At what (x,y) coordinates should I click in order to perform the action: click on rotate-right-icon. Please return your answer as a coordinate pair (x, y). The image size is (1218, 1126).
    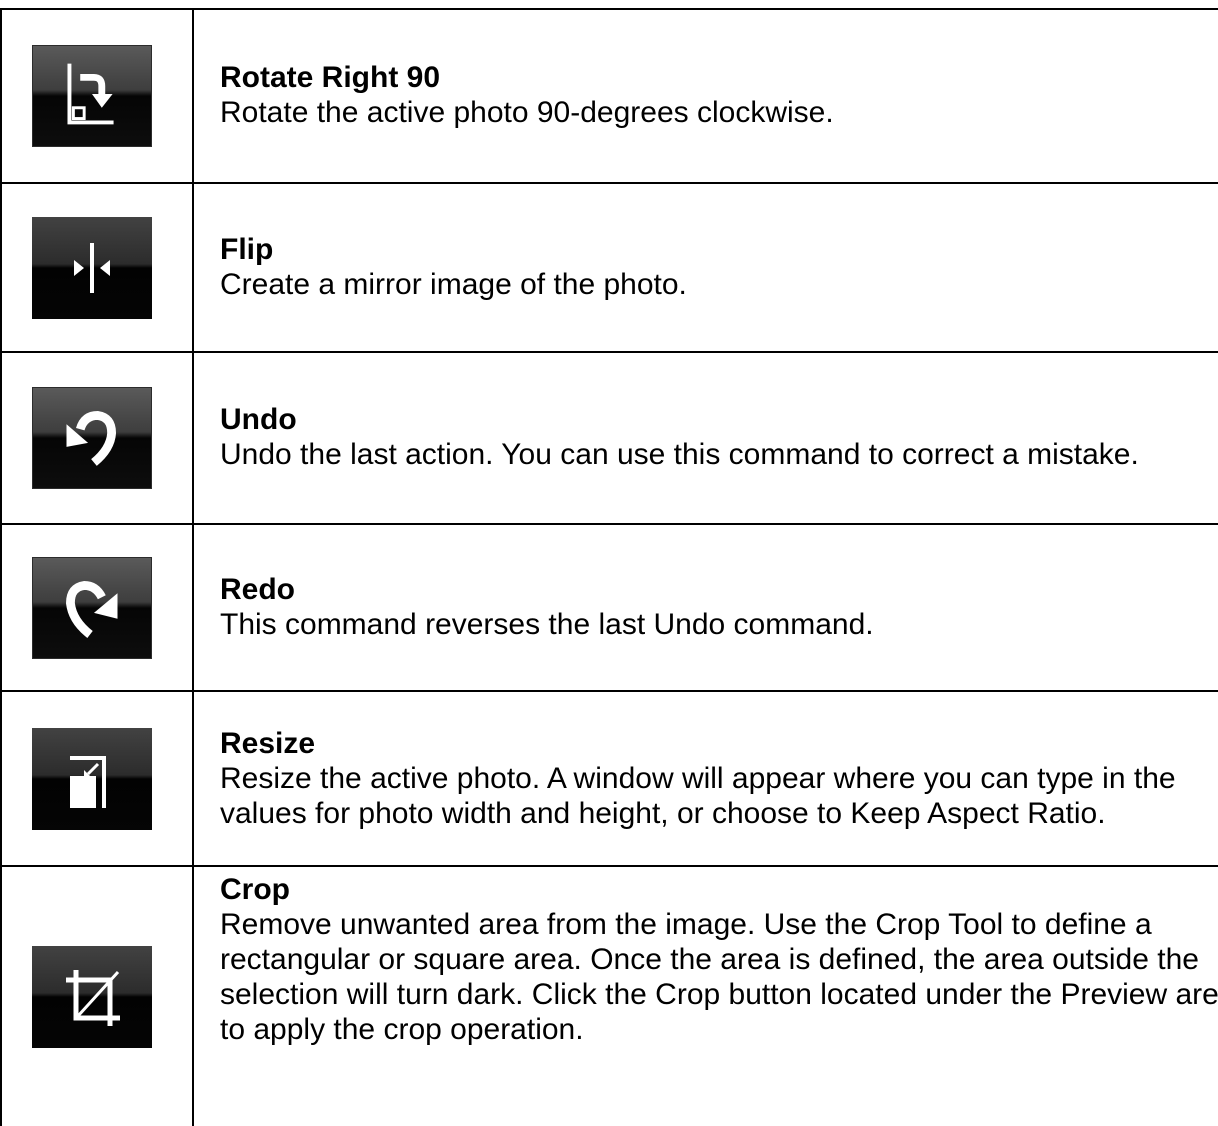
    Looking at the image, I should click on (90, 94).